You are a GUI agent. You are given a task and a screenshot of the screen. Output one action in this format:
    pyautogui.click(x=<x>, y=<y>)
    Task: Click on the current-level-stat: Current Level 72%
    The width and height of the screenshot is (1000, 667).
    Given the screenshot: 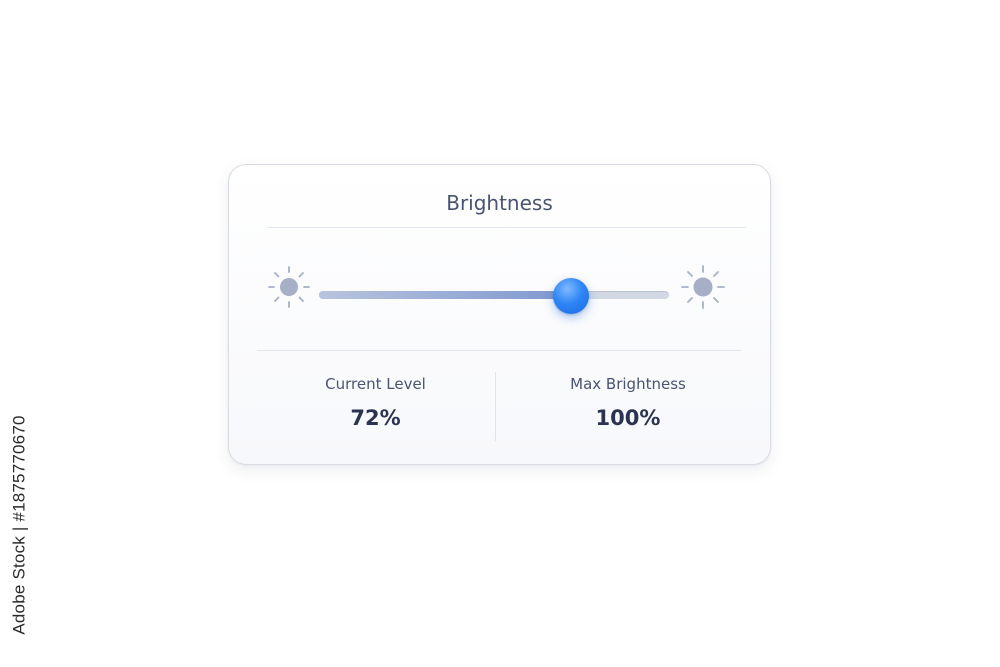 What is the action you would take?
    pyautogui.click(x=362, y=408)
    